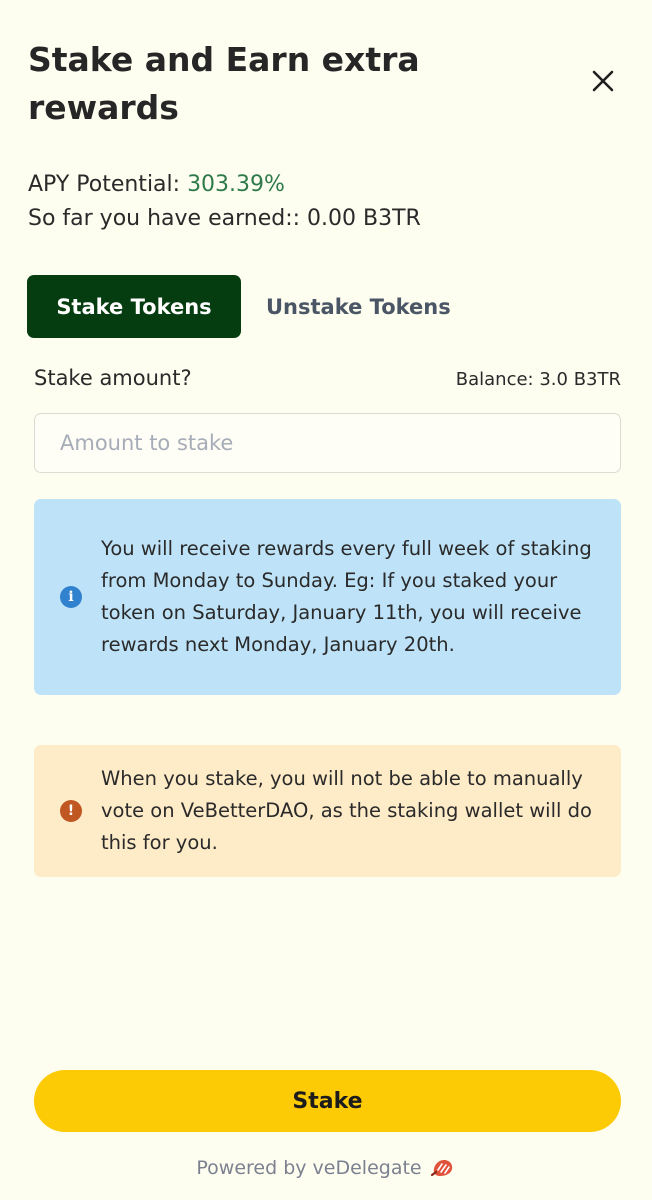  Describe the element at coordinates (309, 1168) in the screenshot. I see `powered-by-text: Powered by veDelegate` at that location.